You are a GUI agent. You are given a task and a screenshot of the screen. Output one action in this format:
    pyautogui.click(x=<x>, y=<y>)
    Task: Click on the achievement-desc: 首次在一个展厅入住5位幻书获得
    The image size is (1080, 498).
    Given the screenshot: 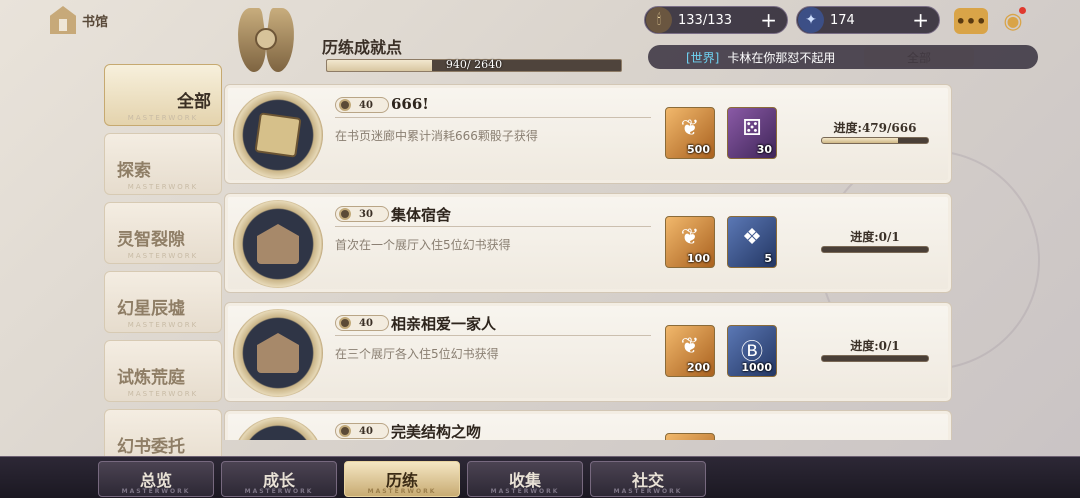 What is the action you would take?
    pyautogui.click(x=423, y=245)
    